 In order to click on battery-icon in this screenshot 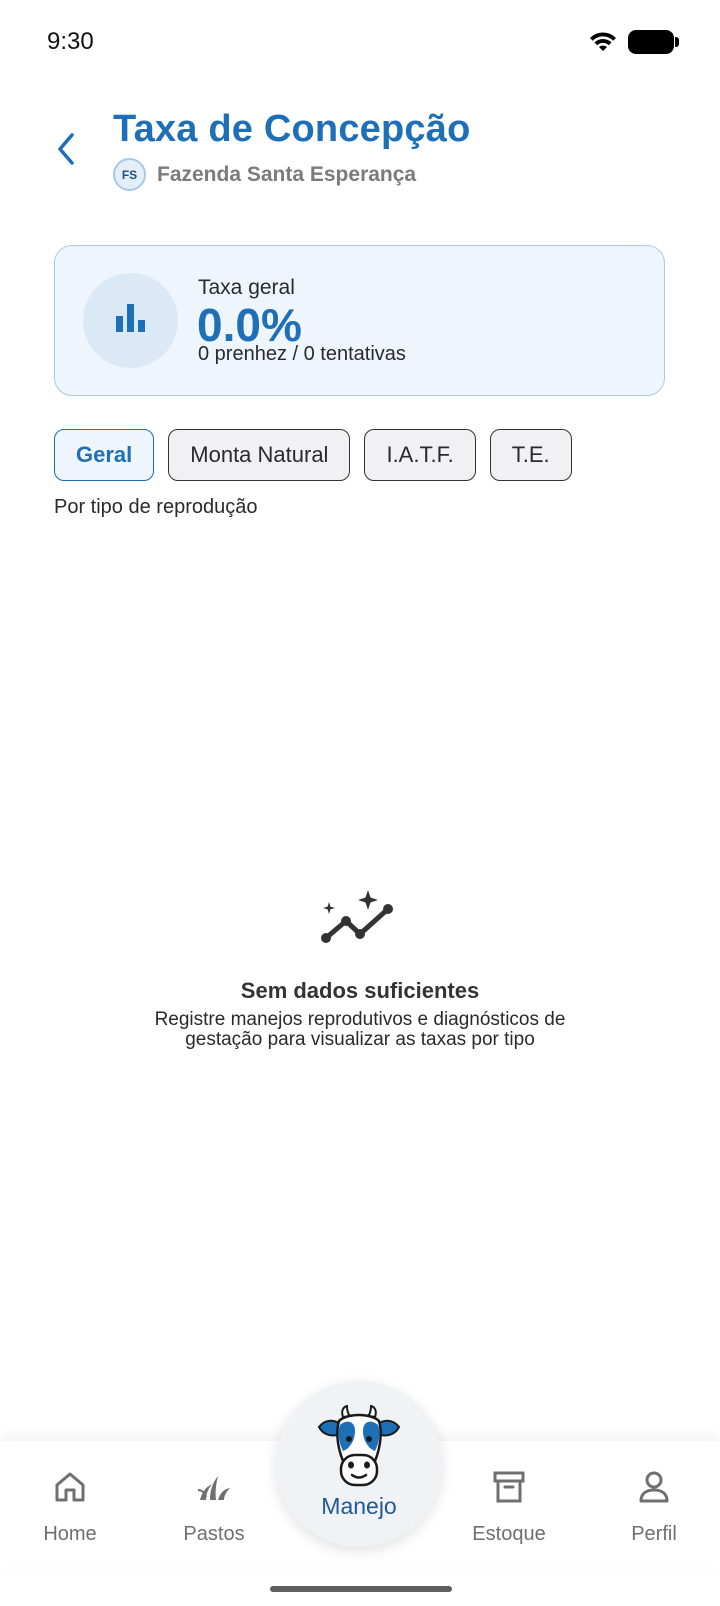, I will do `click(653, 42)`.